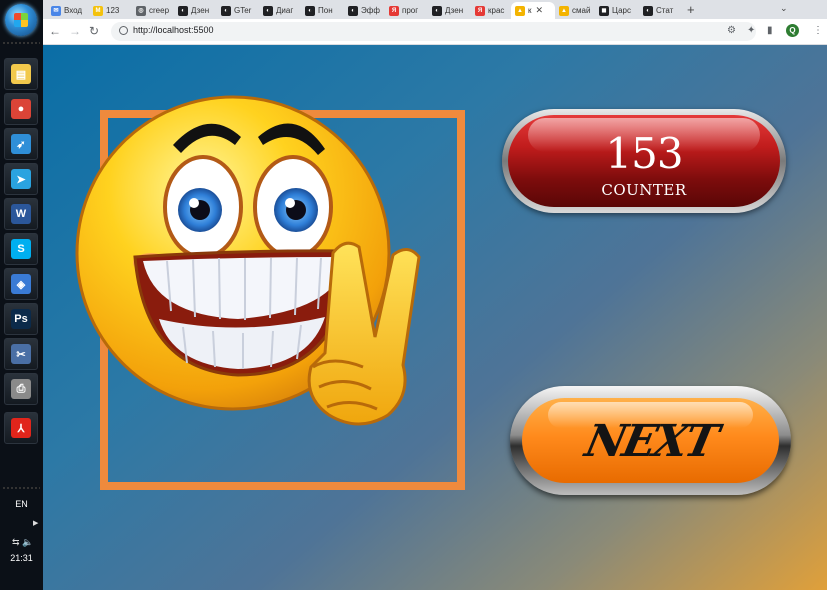 The width and height of the screenshot is (827, 590). Describe the element at coordinates (496, 10) in the screenshot. I see `tab-title: крас` at that location.